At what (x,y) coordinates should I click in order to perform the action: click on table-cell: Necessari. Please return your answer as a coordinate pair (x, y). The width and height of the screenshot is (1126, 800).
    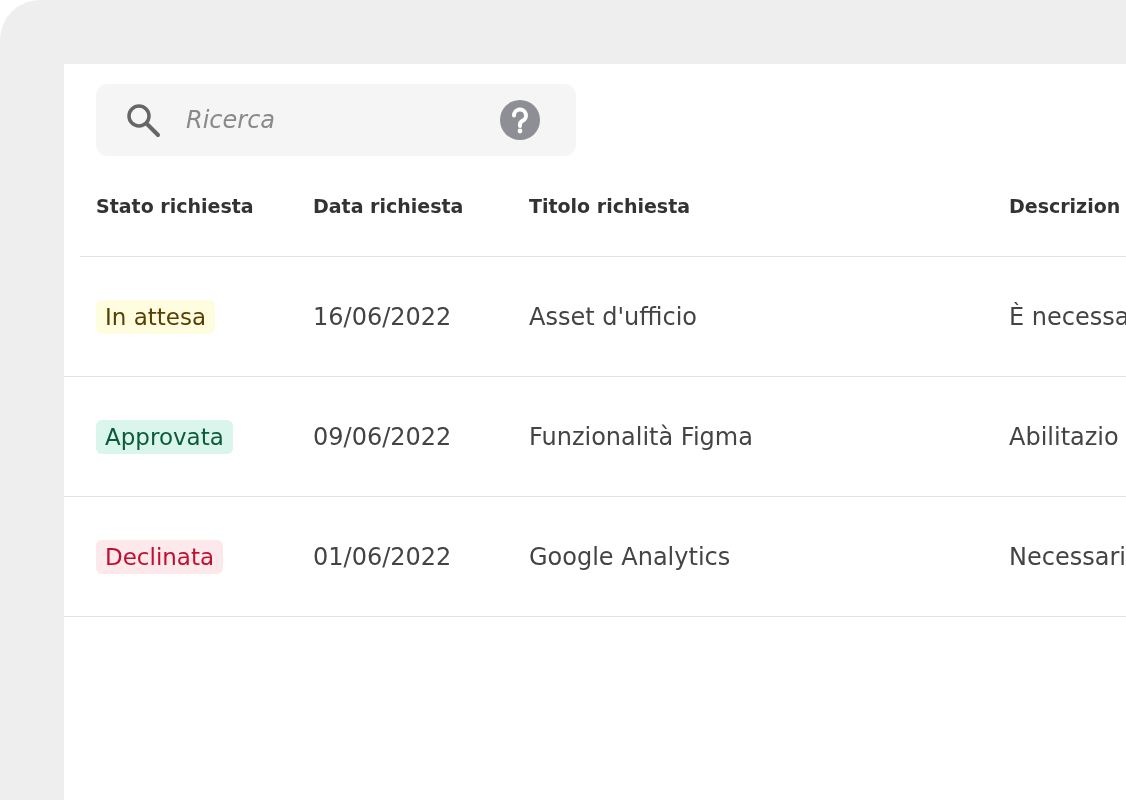
    Looking at the image, I should click on (1067, 556).